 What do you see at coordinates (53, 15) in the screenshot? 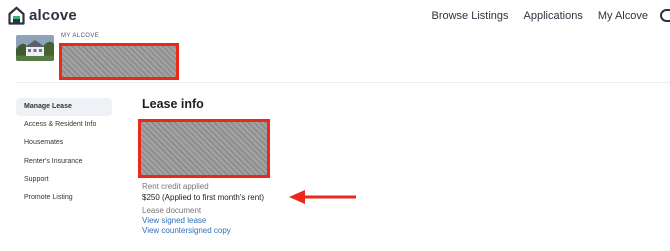
I see `brand-name: alcove` at bounding box center [53, 15].